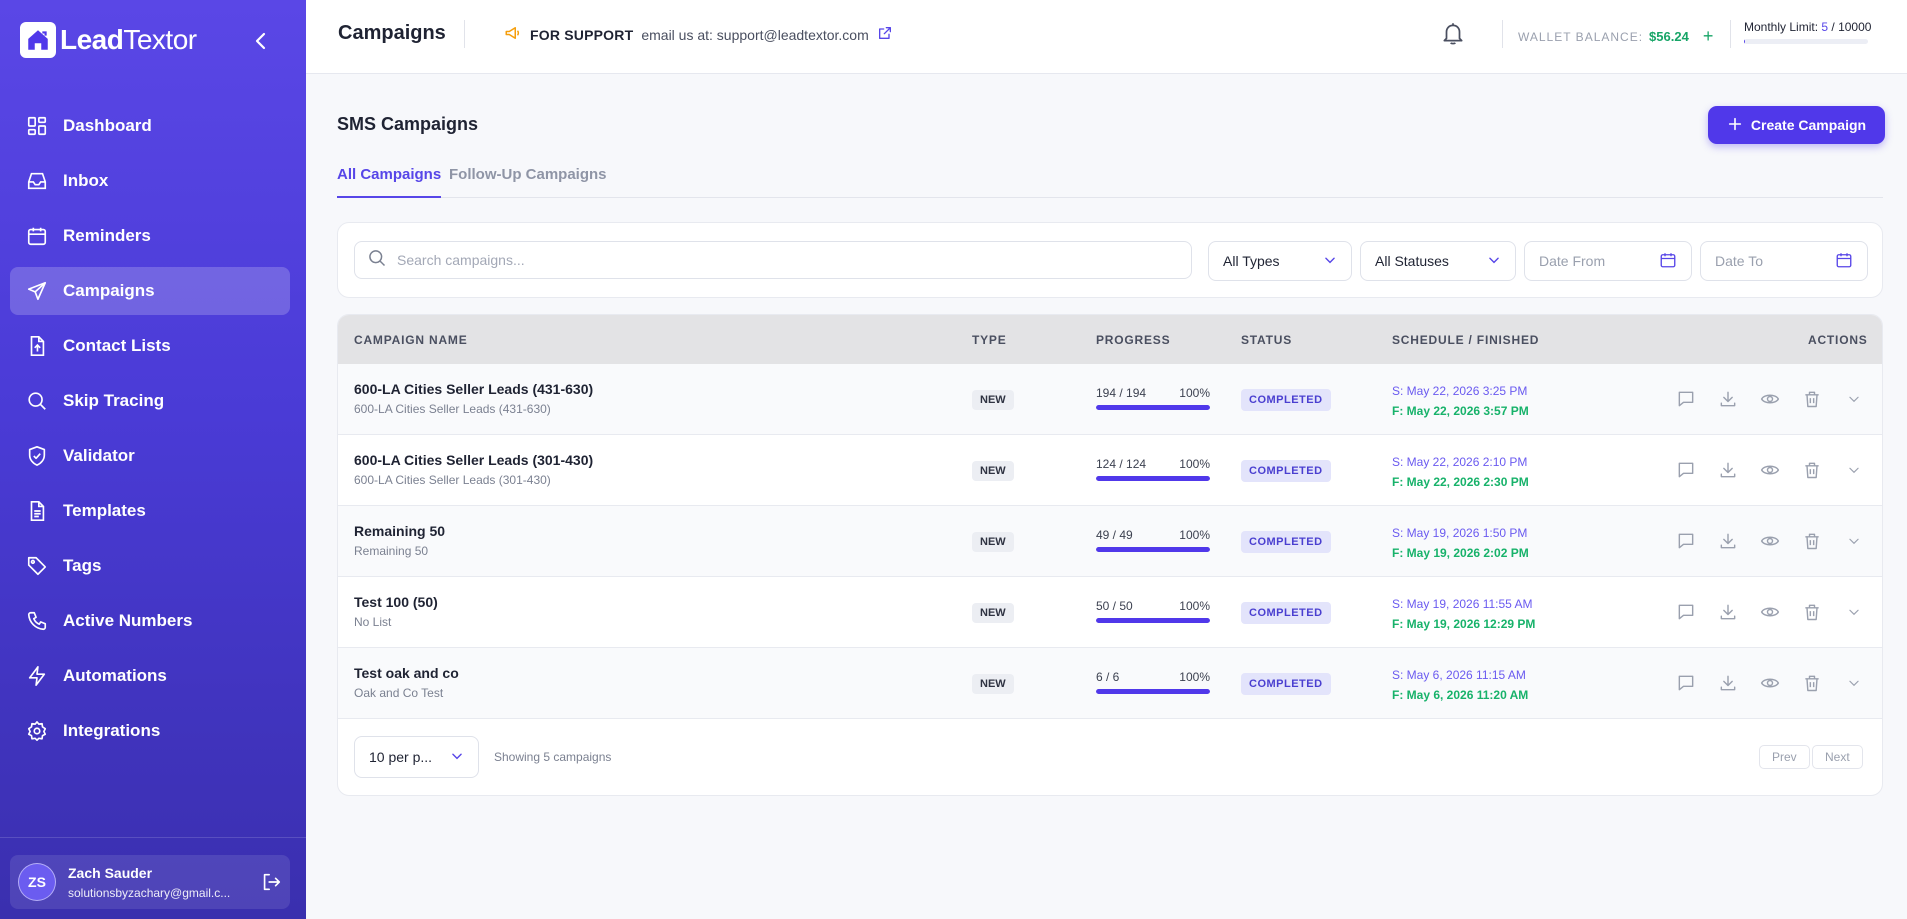 The image size is (1907, 919). Describe the element at coordinates (1608, 261) in the screenshot. I see `date-from-picker: Date From` at that location.